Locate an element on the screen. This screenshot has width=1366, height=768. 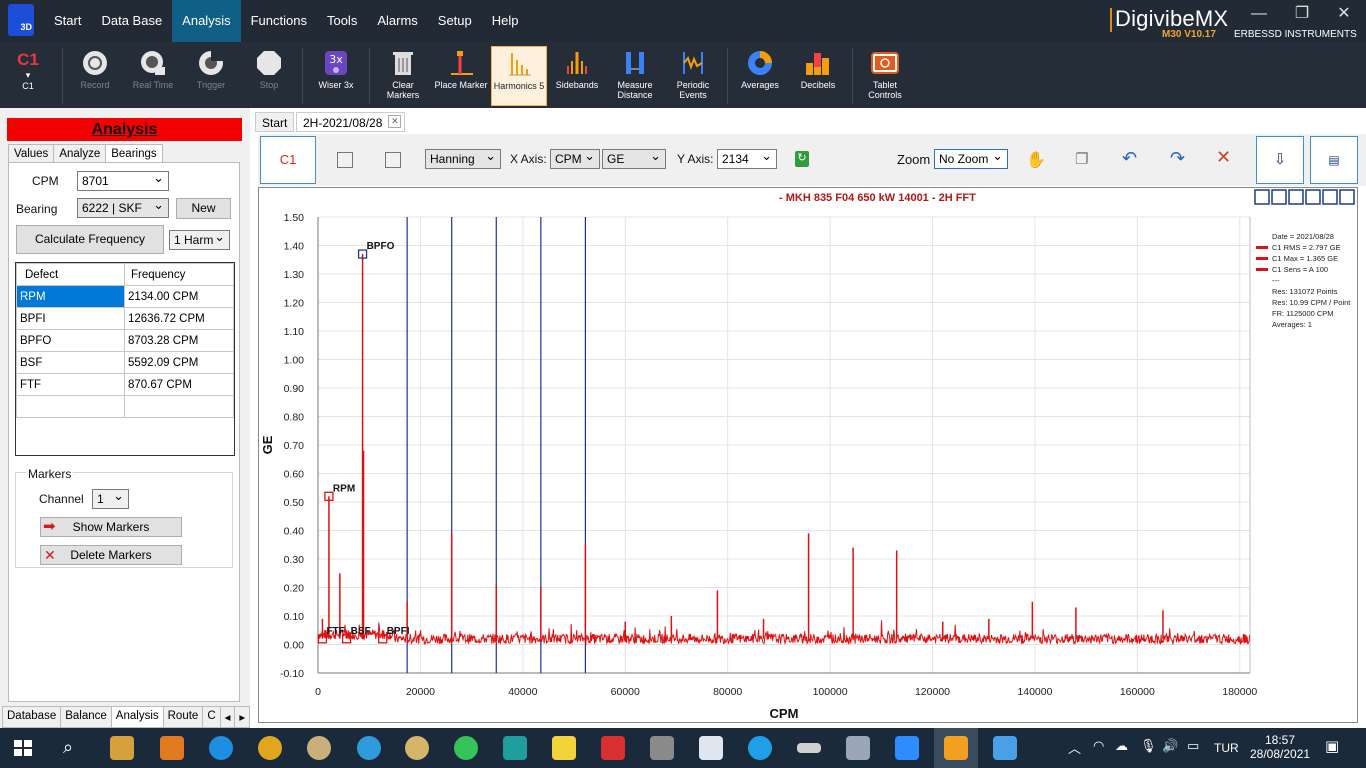
copy-icon: ❐ is located at coordinates (1081, 159).